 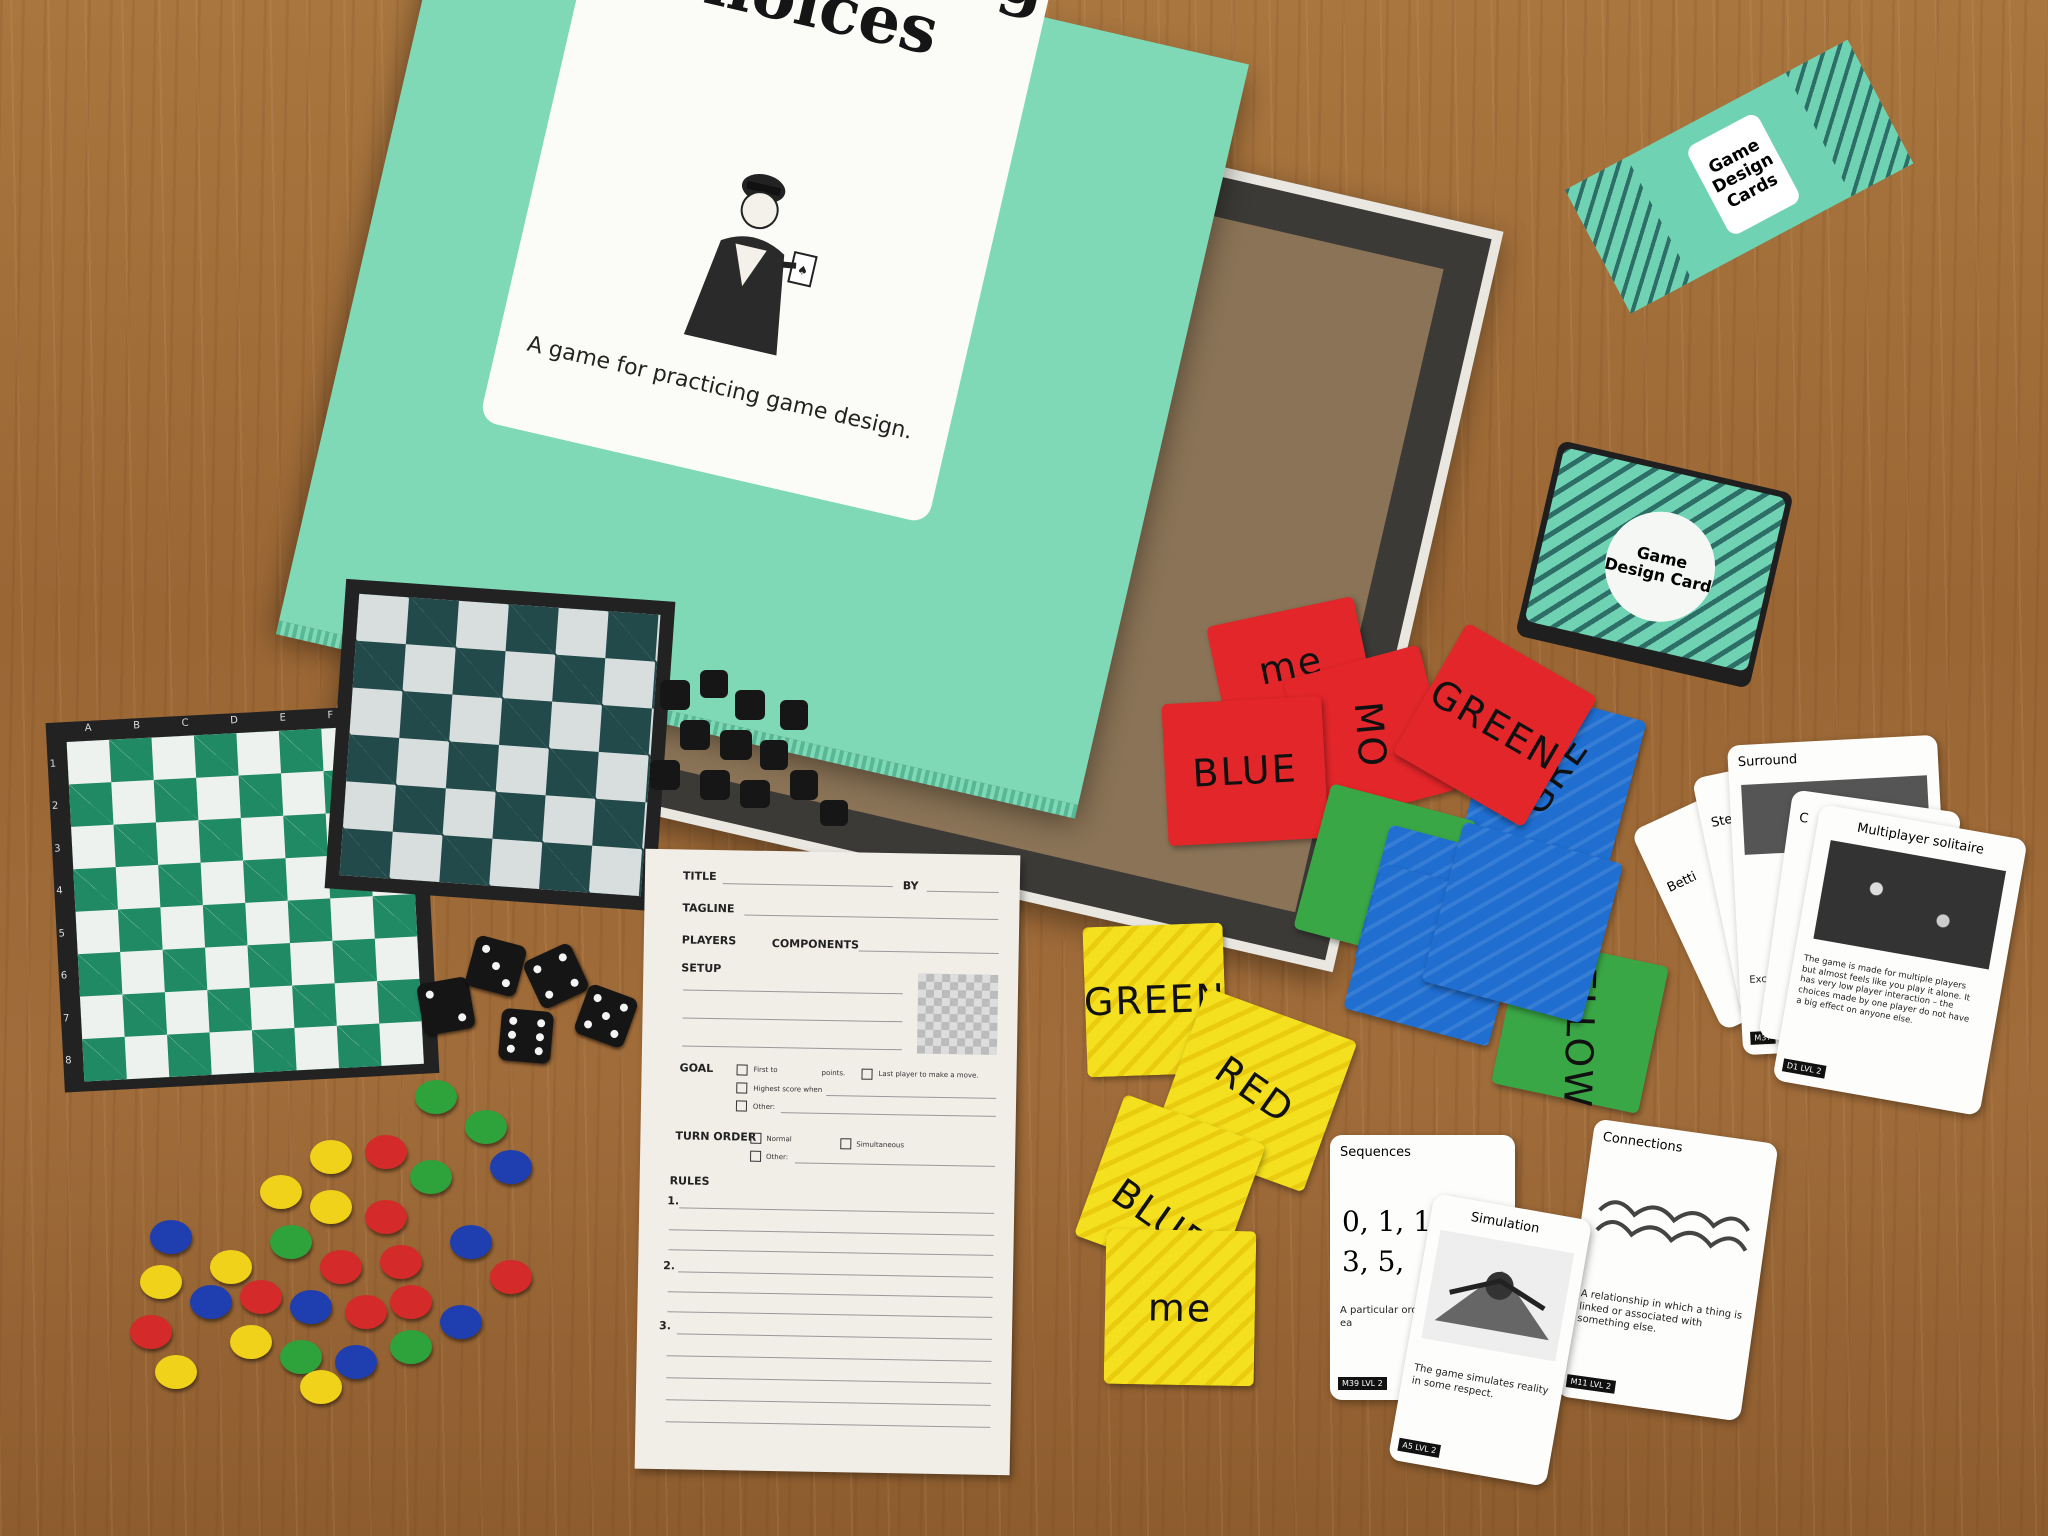 What do you see at coordinates (60, 891) in the screenshot?
I see `rank-label: 4` at bounding box center [60, 891].